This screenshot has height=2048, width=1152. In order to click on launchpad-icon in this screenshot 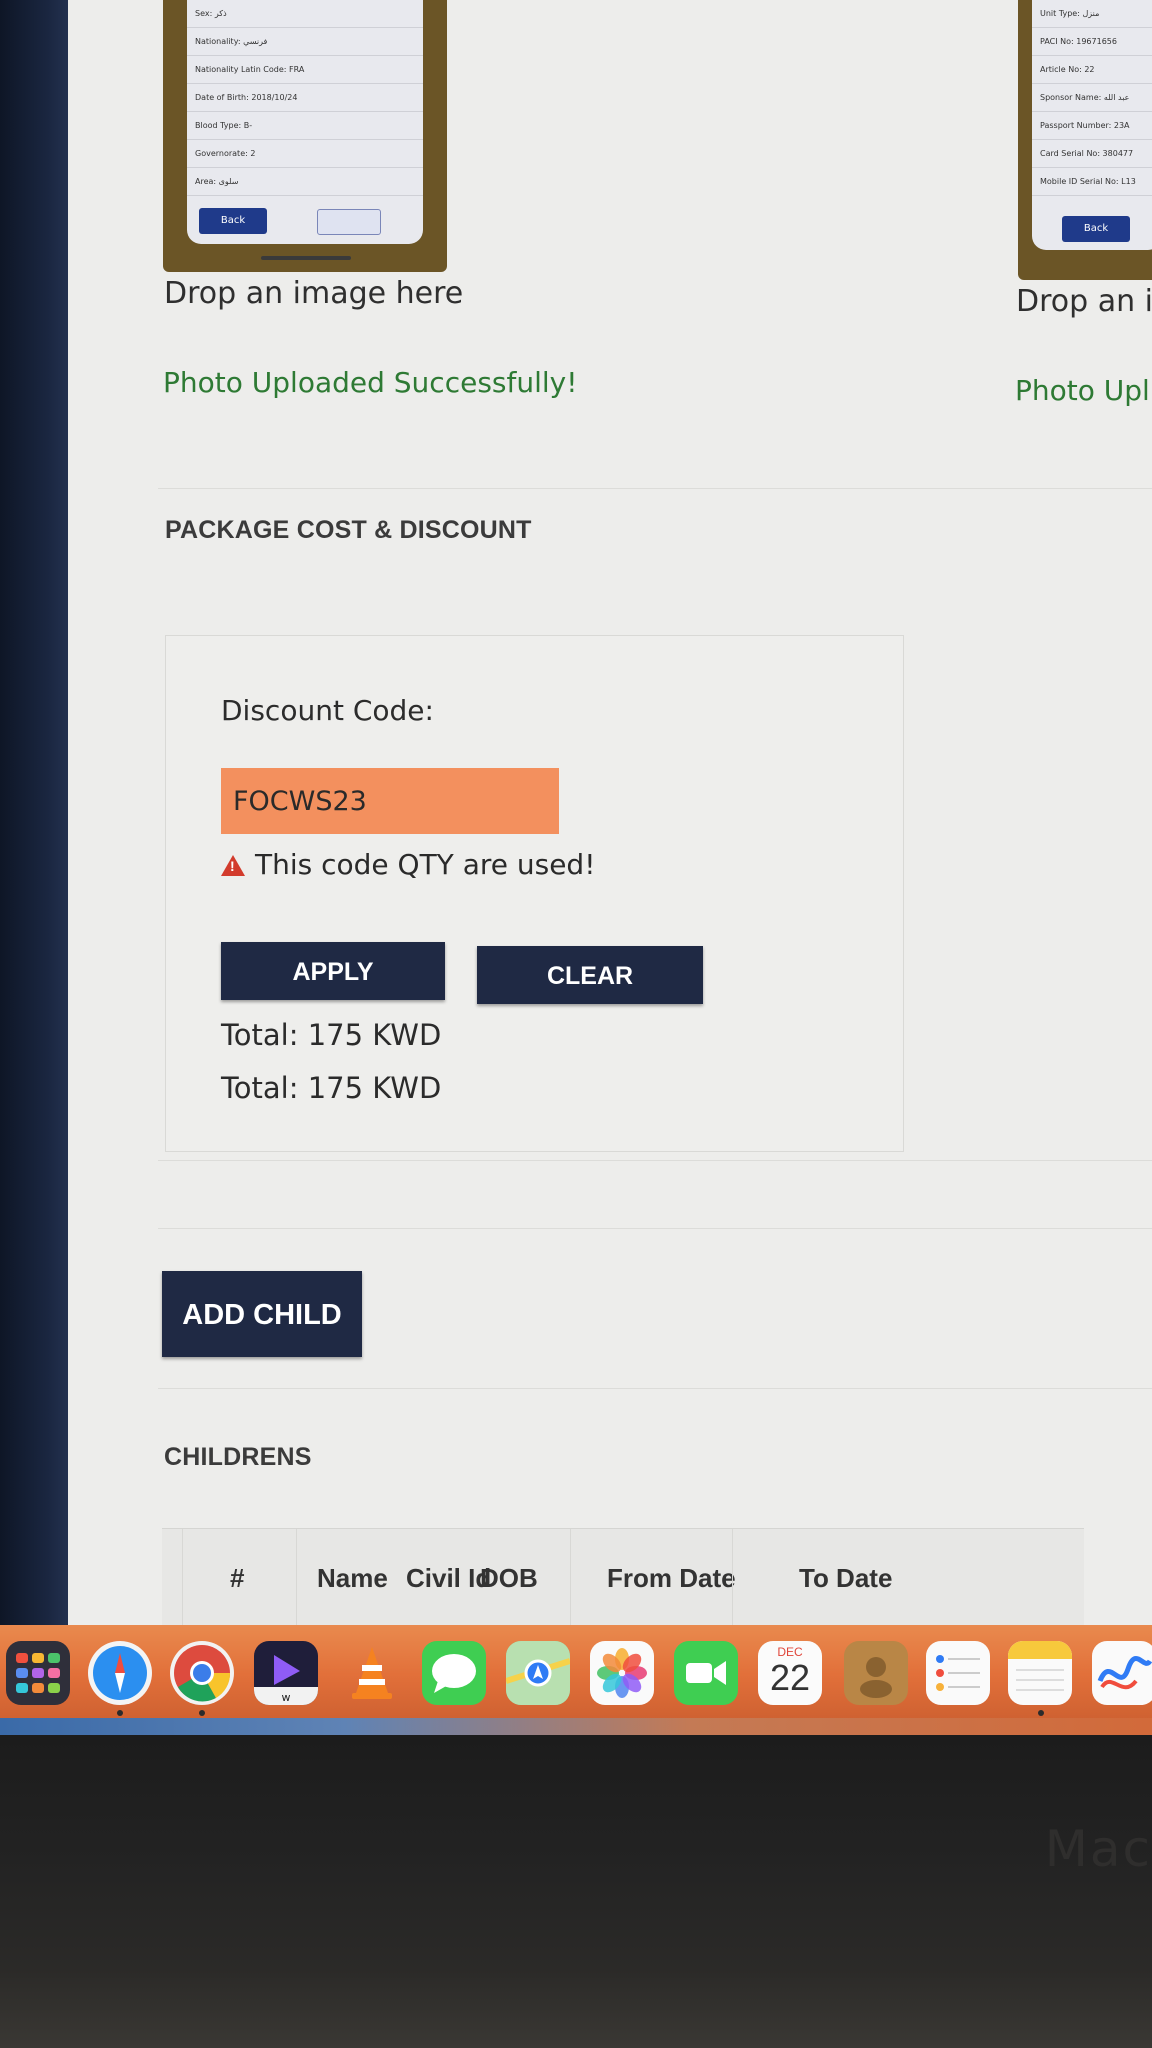, I will do `click(38, 1673)`.